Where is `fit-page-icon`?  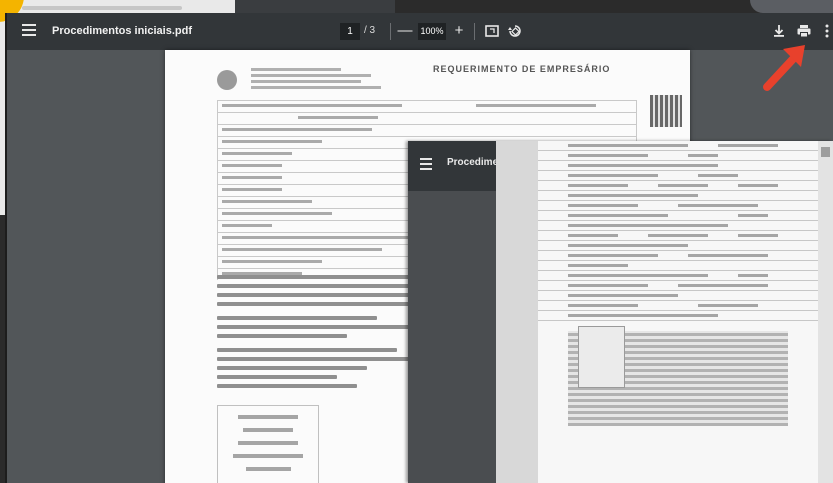
fit-page-icon is located at coordinates (492, 31).